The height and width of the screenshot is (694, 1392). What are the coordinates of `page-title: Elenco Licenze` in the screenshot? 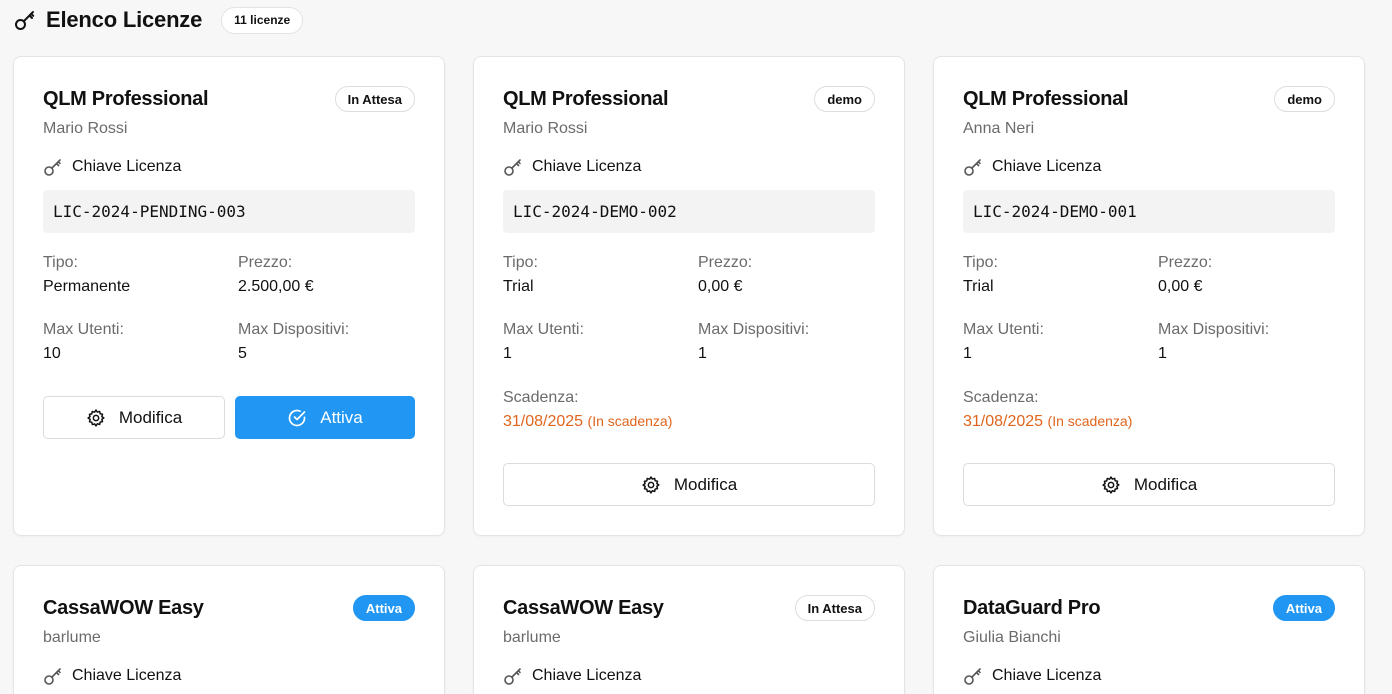 It's located at (124, 19).